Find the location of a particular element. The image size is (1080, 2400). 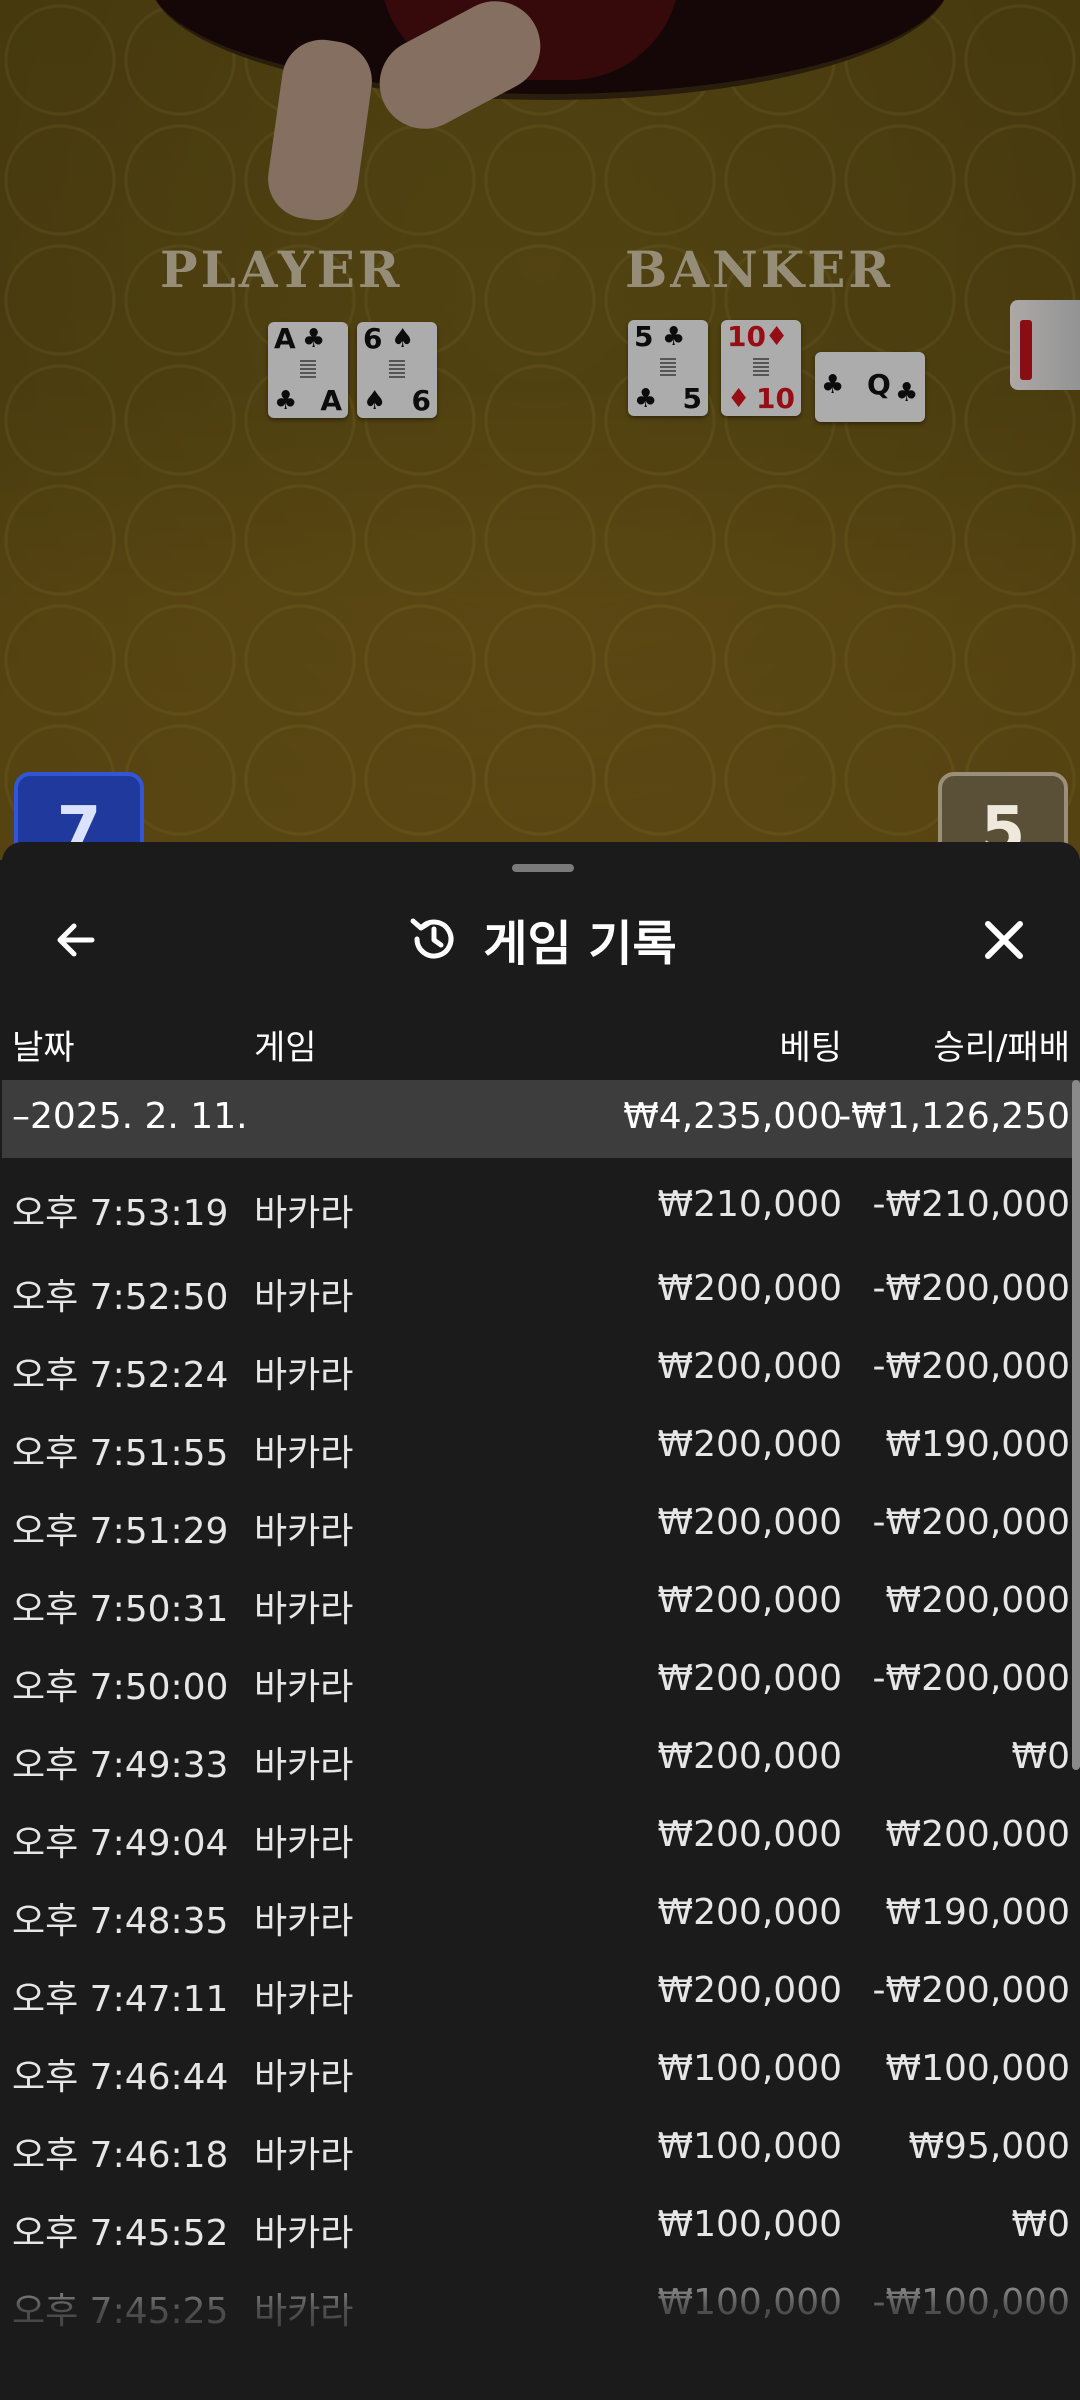

row-time: 오후 7:51:29 is located at coordinates (120, 1531).